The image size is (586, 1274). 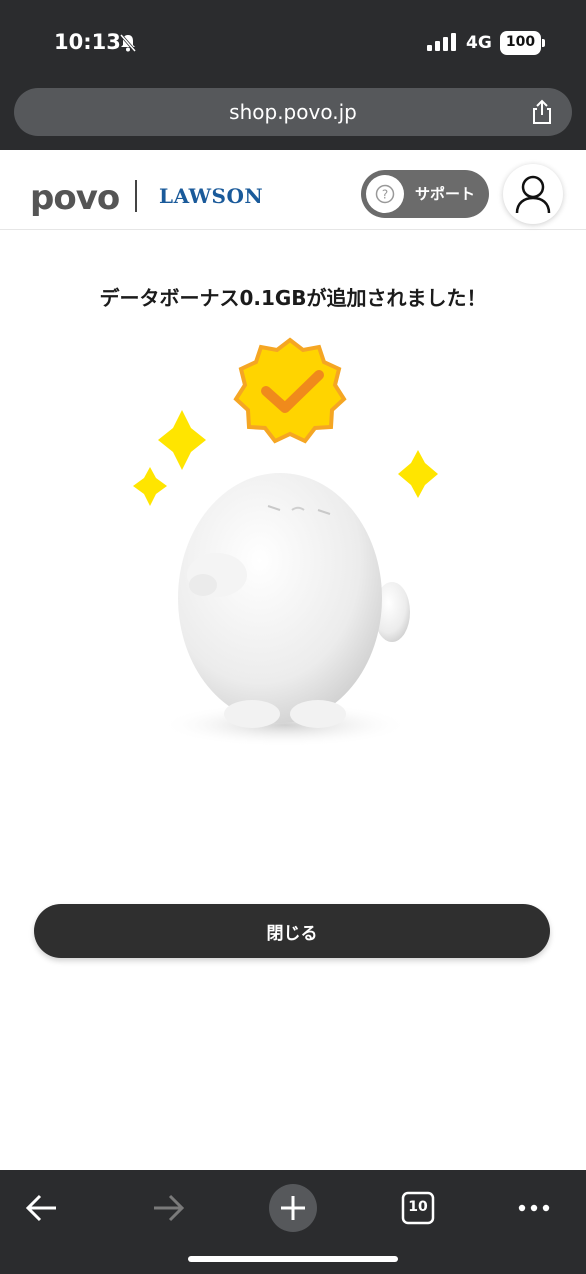 What do you see at coordinates (441, 42) in the screenshot?
I see `signal-icon` at bounding box center [441, 42].